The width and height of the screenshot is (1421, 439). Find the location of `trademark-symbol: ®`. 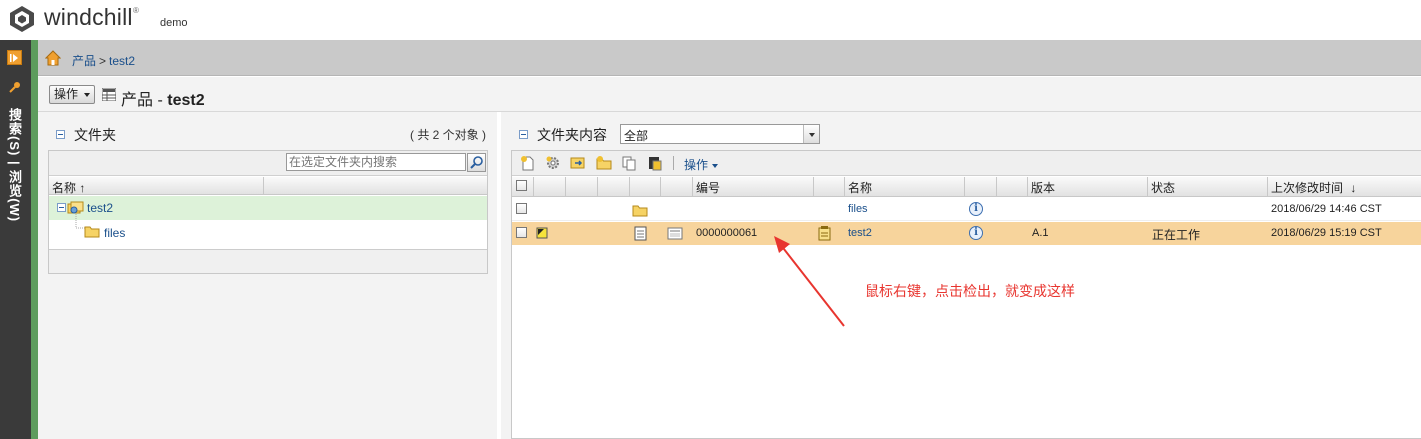

trademark-symbol: ® is located at coordinates (136, 10).